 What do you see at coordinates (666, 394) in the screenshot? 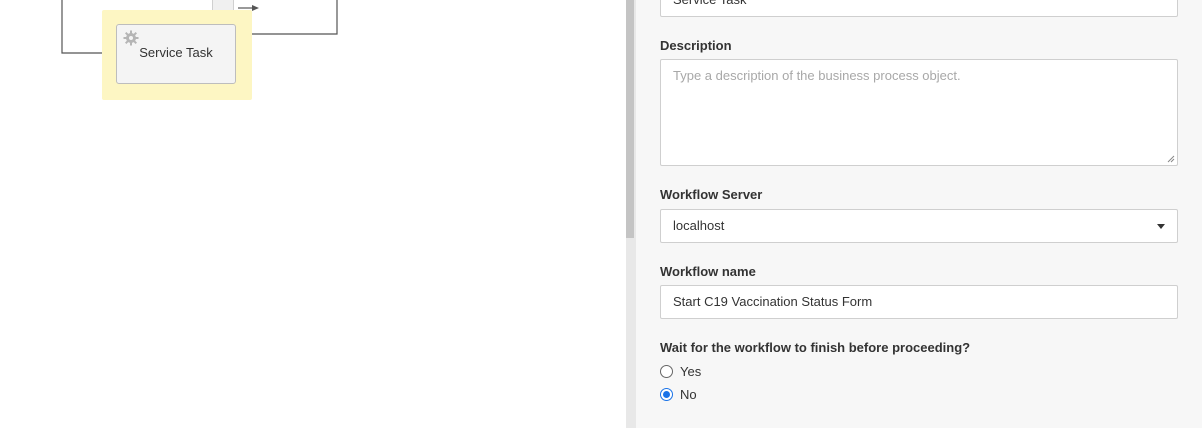
I see `radio-no` at bounding box center [666, 394].